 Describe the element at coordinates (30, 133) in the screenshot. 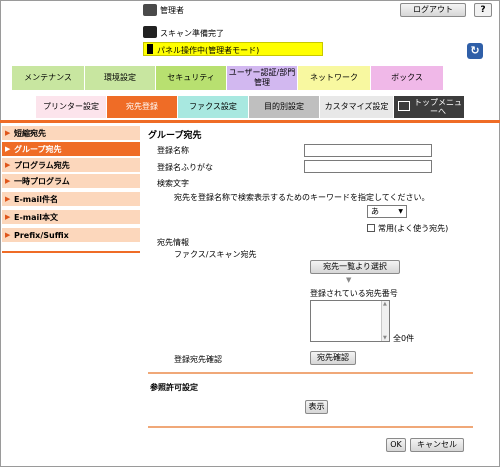

I see `sidebar-item-label: 短縮宛先` at that location.